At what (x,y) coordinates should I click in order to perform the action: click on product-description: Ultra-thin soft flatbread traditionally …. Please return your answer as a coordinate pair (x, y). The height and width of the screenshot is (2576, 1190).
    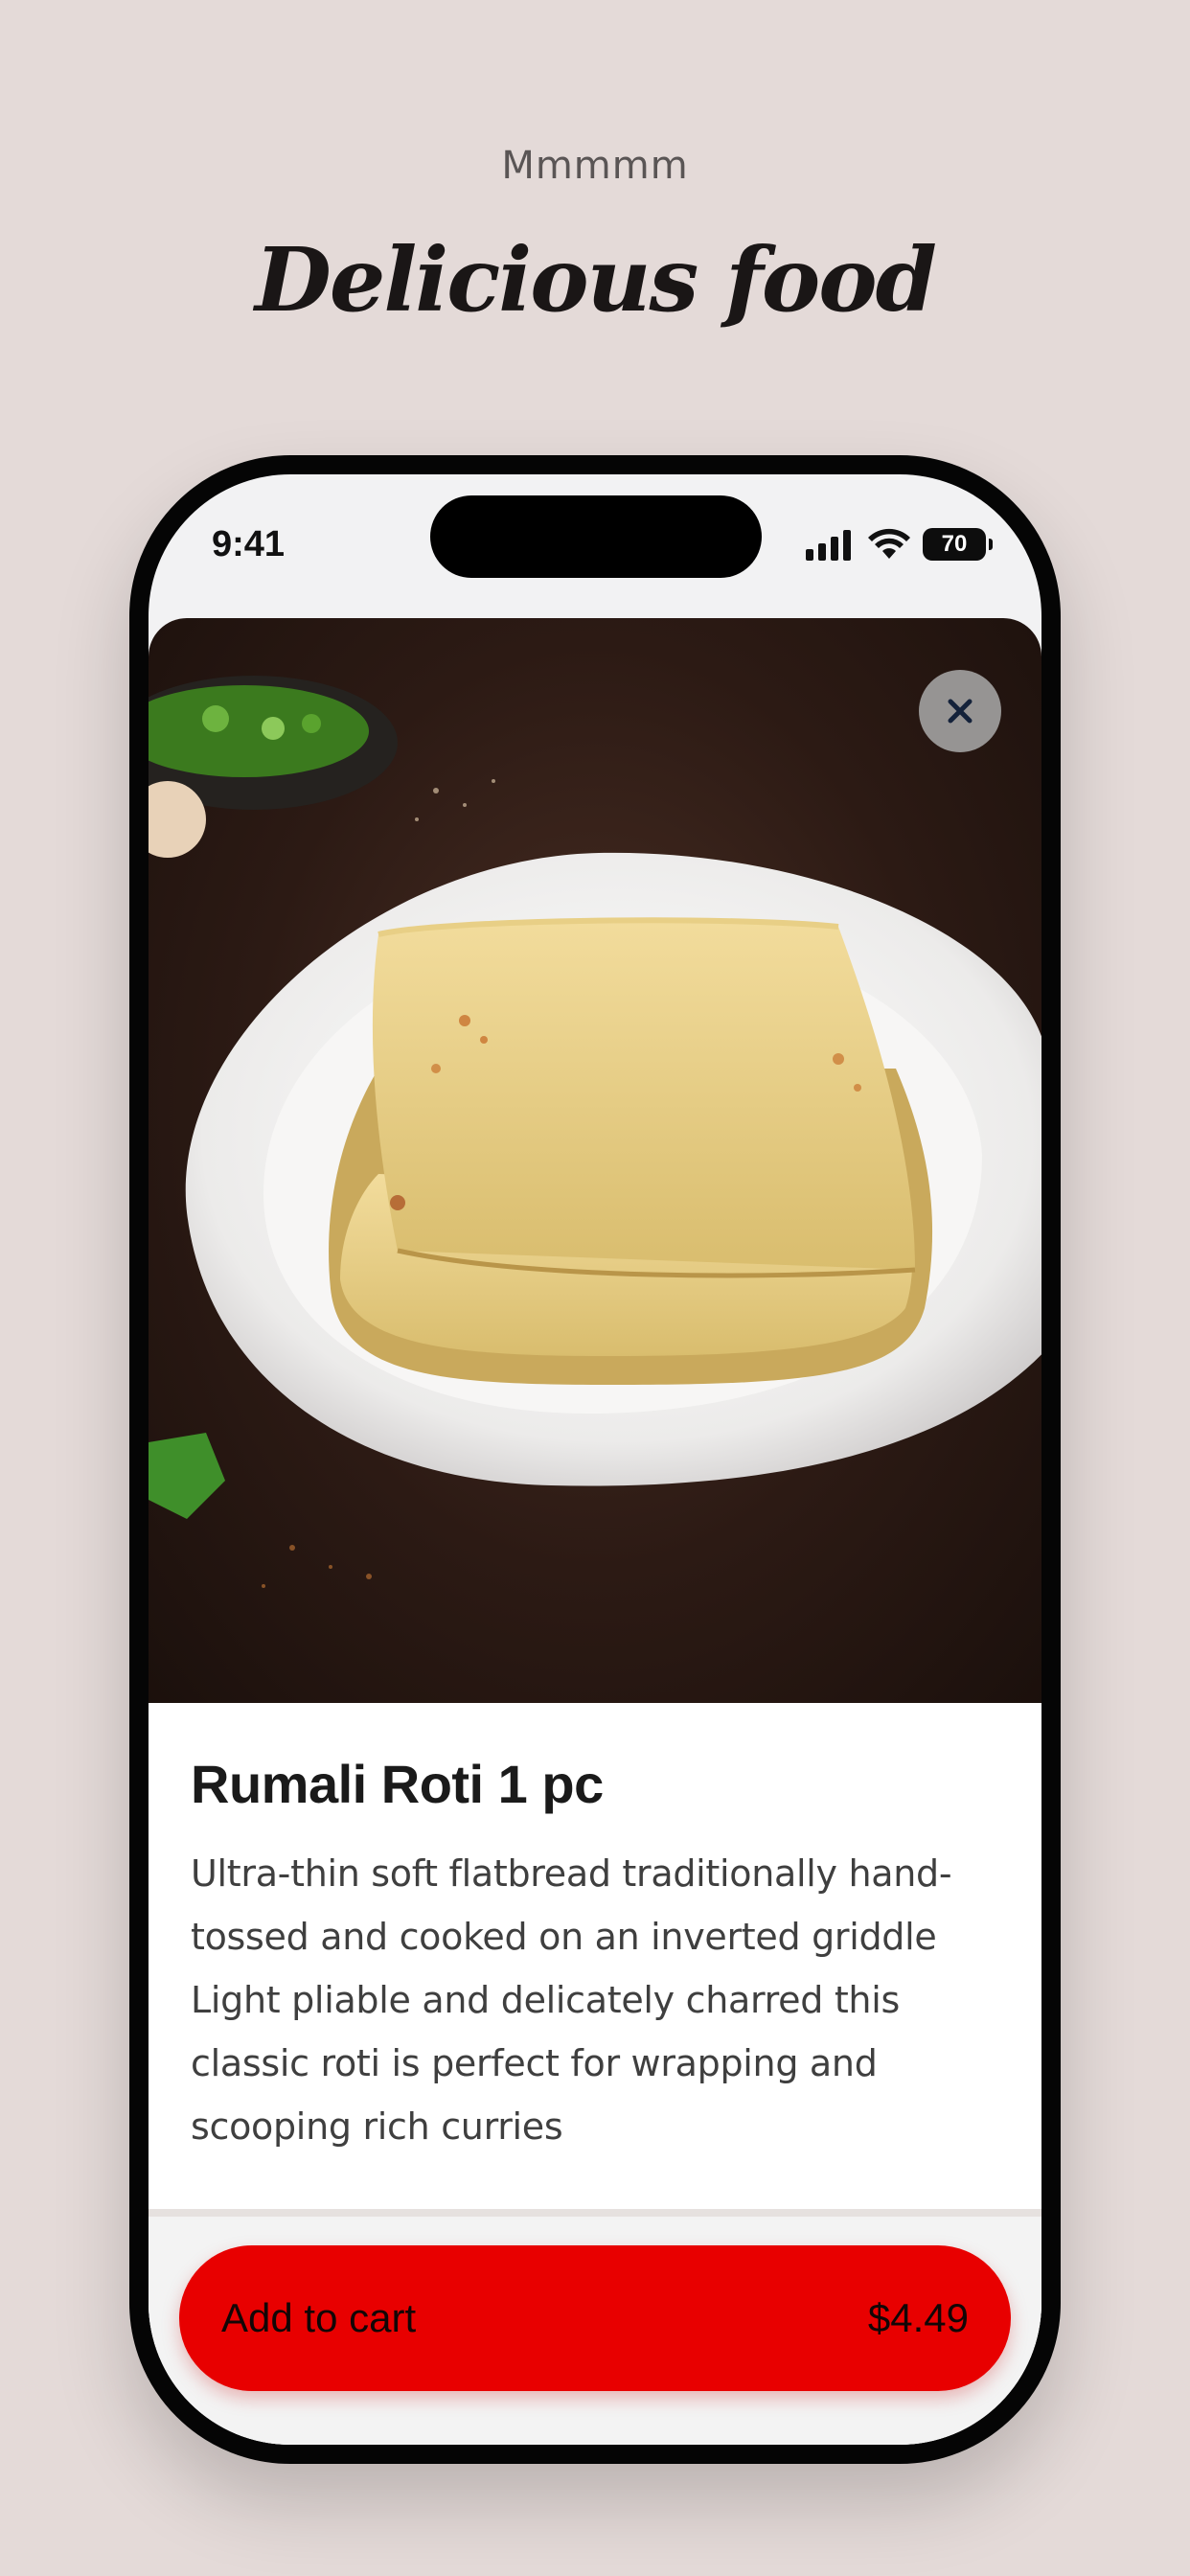
    Looking at the image, I should click on (572, 2000).